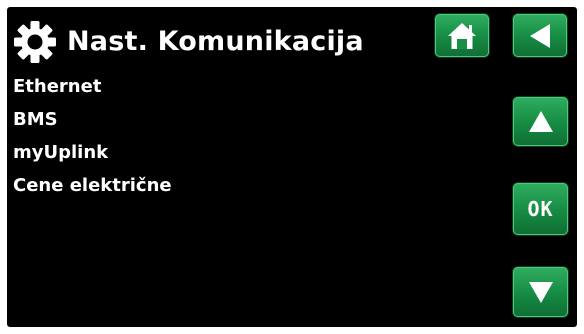  I want to click on back-button, so click(540, 35).